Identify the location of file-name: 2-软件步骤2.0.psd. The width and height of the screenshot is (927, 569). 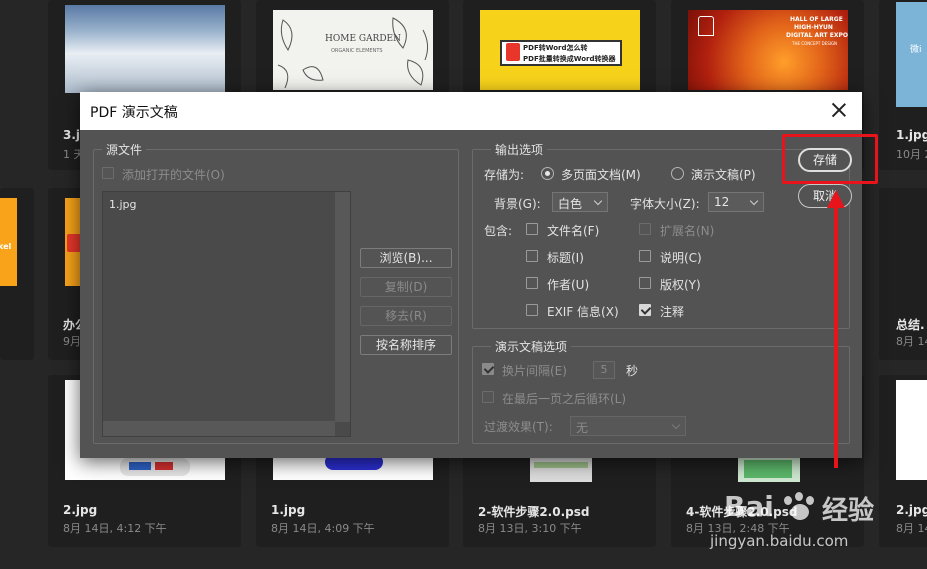
(534, 512).